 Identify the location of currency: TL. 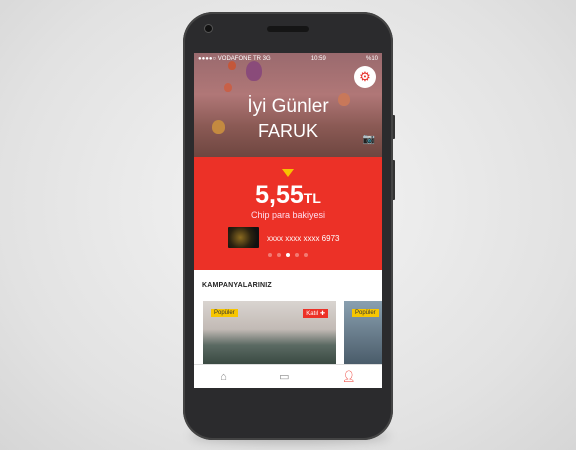
(312, 198).